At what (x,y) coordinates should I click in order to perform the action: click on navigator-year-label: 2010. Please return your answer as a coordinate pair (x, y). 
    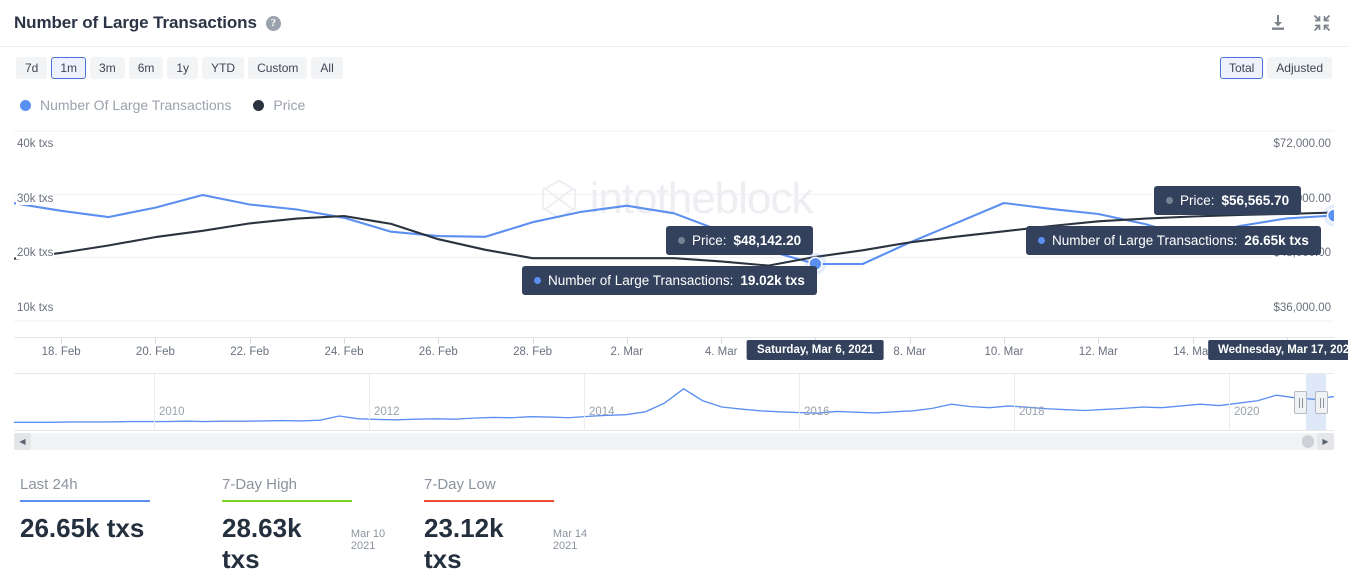
    Looking at the image, I should click on (172, 412).